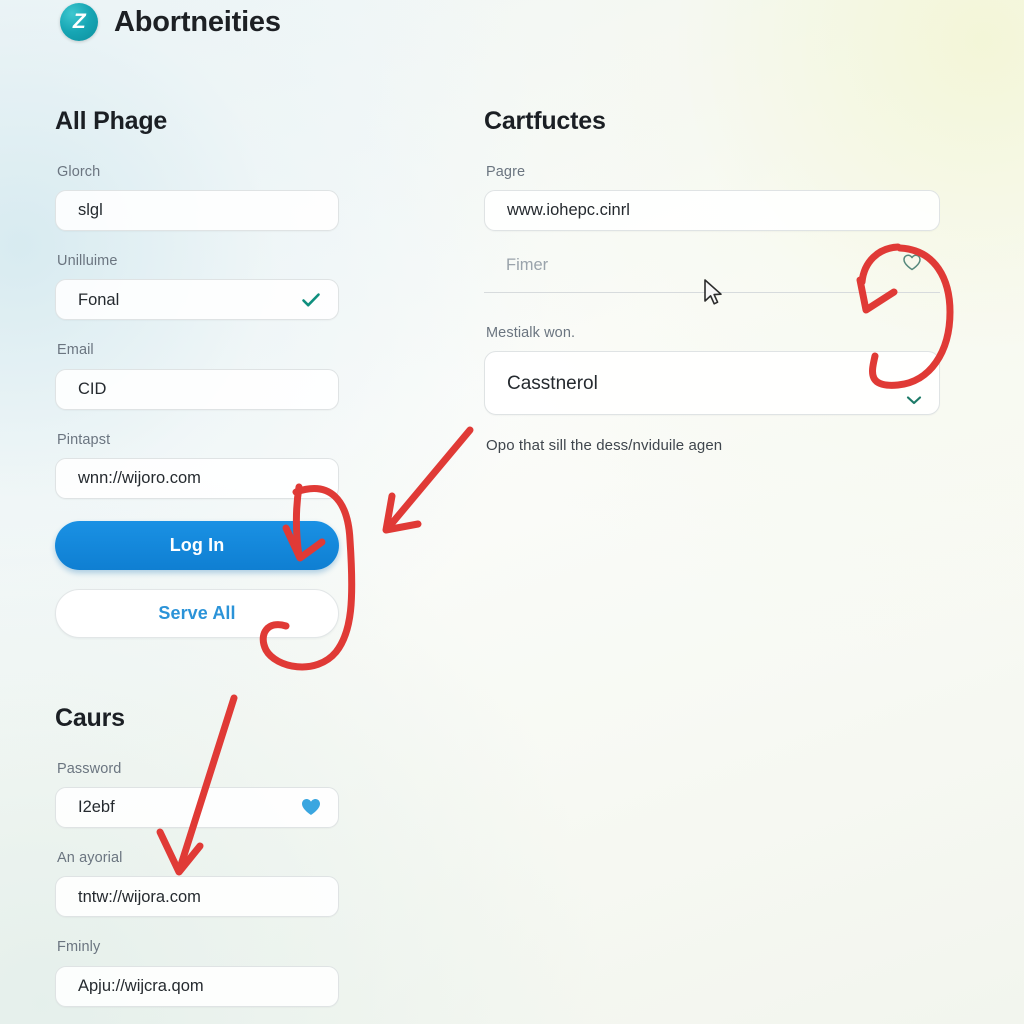 The image size is (1024, 1024). What do you see at coordinates (87, 260) in the screenshot?
I see `field-label-unilluime: Unilluime` at bounding box center [87, 260].